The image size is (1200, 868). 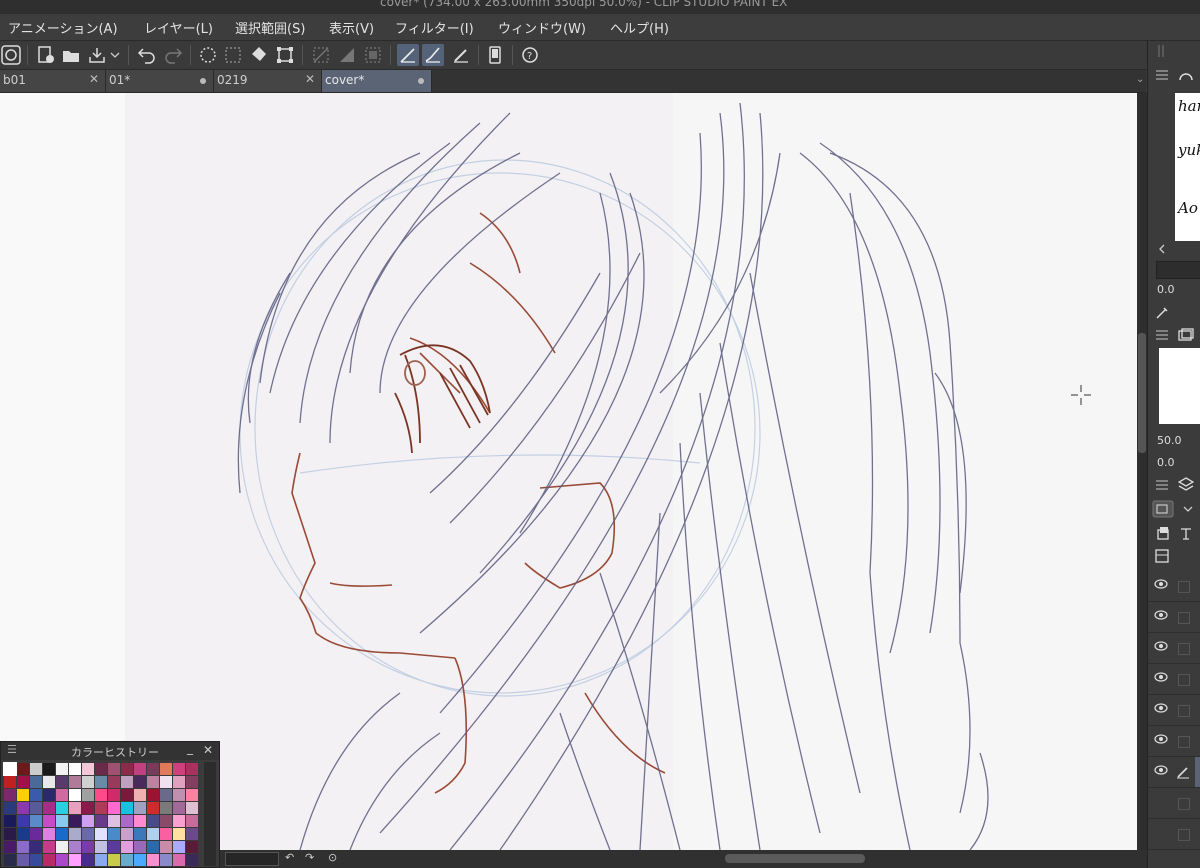 I want to click on sub-view-icon, so click(x=1186, y=335).